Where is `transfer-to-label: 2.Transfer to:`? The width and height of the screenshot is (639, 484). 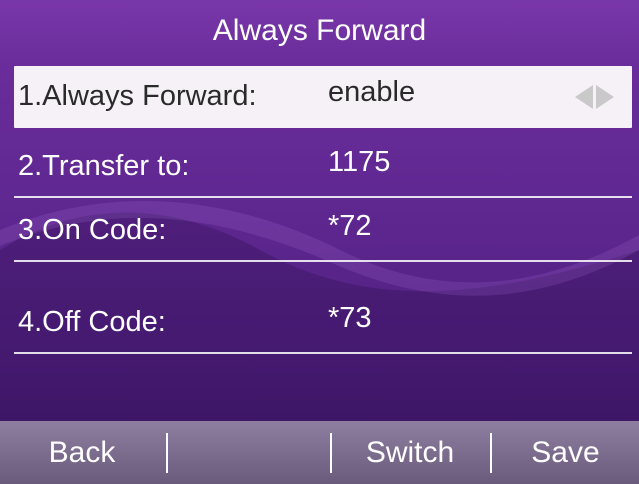
transfer-to-label: 2.Transfer to: is located at coordinates (104, 166).